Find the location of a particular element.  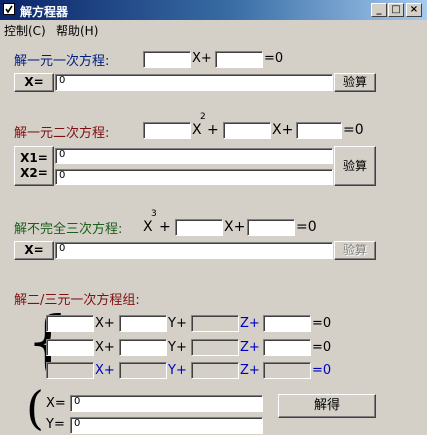

system-solve-button: 解得 is located at coordinates (327, 406).